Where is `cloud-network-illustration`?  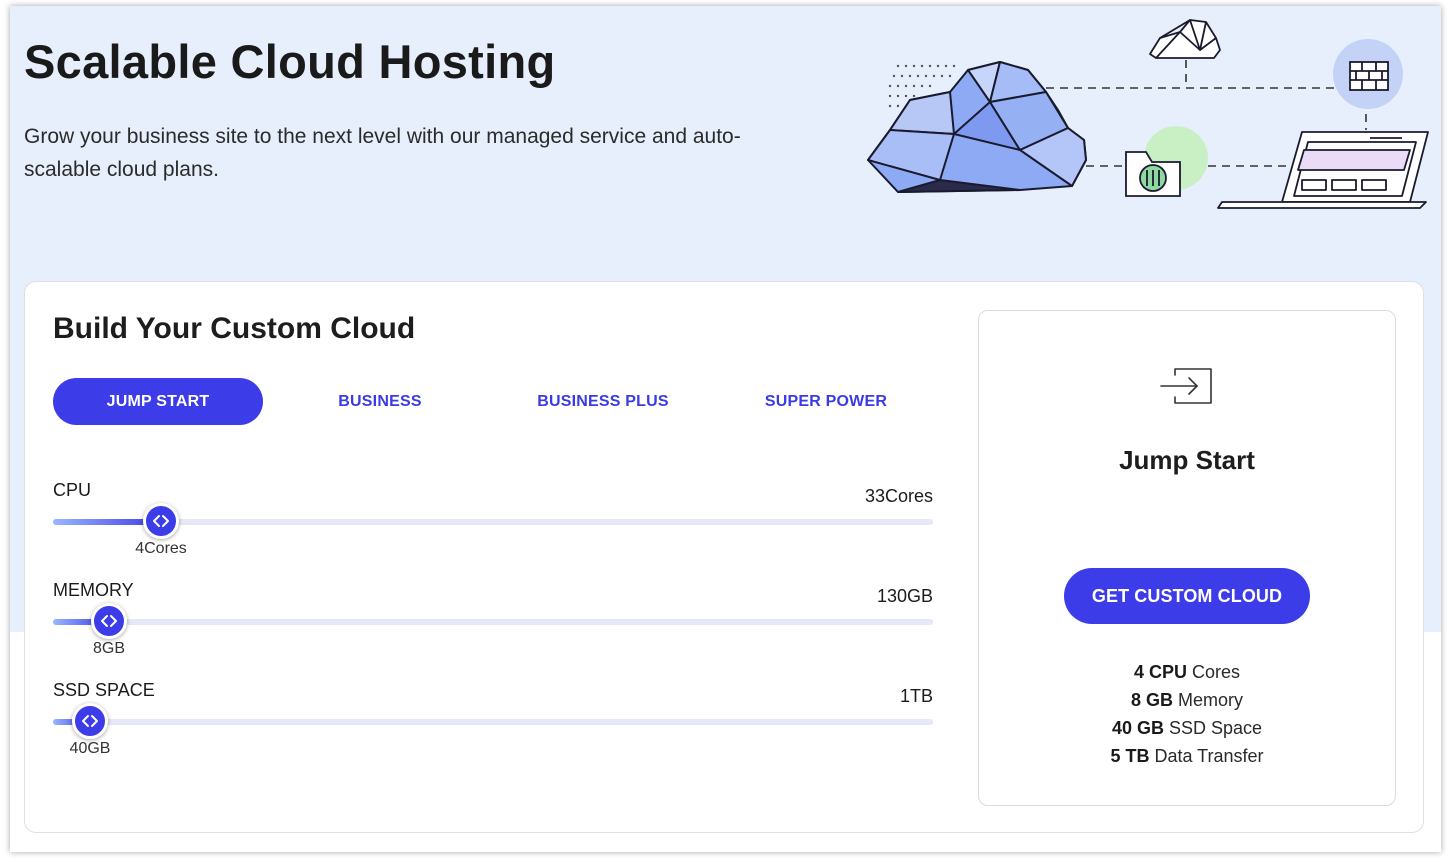 cloud-network-illustration is located at coordinates (1148, 114).